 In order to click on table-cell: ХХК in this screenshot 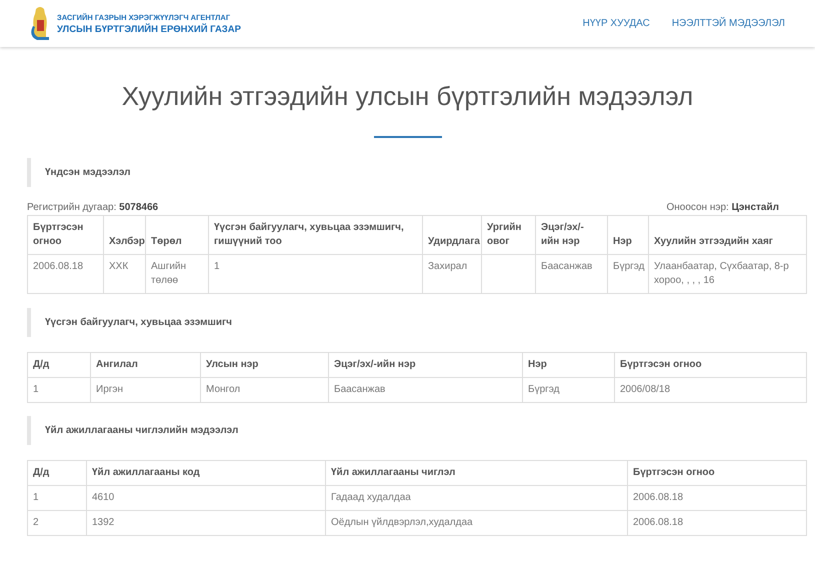, I will do `click(118, 266)`.